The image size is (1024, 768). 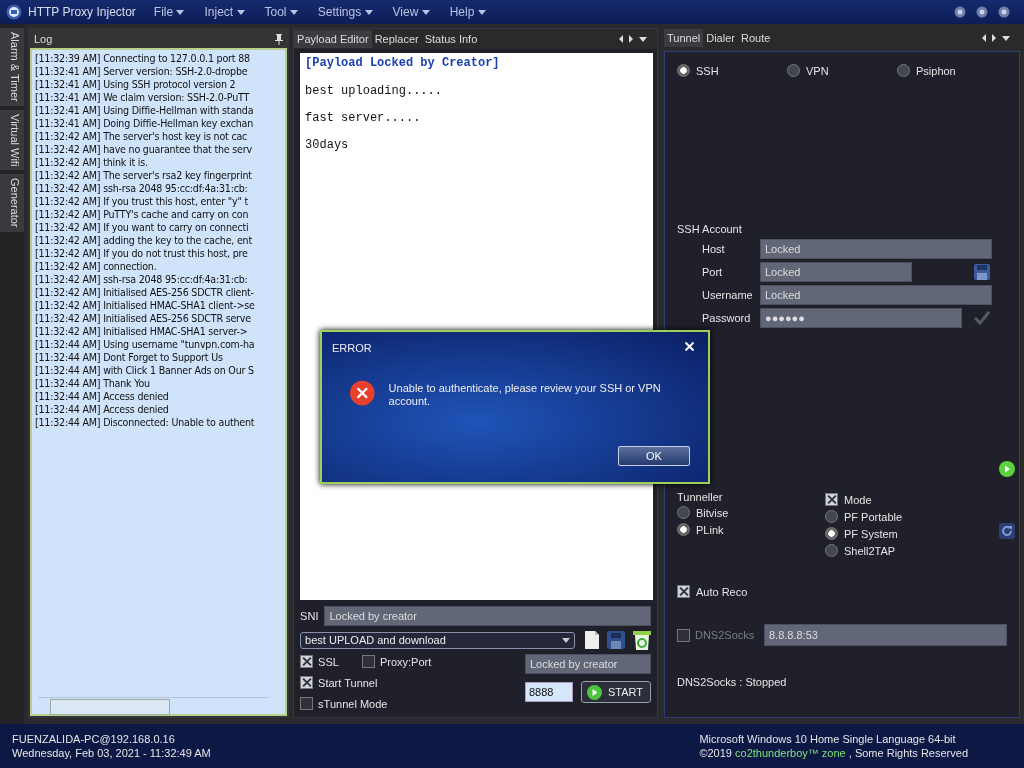 What do you see at coordinates (411, 12) in the screenshot?
I see `menu-item: View` at bounding box center [411, 12].